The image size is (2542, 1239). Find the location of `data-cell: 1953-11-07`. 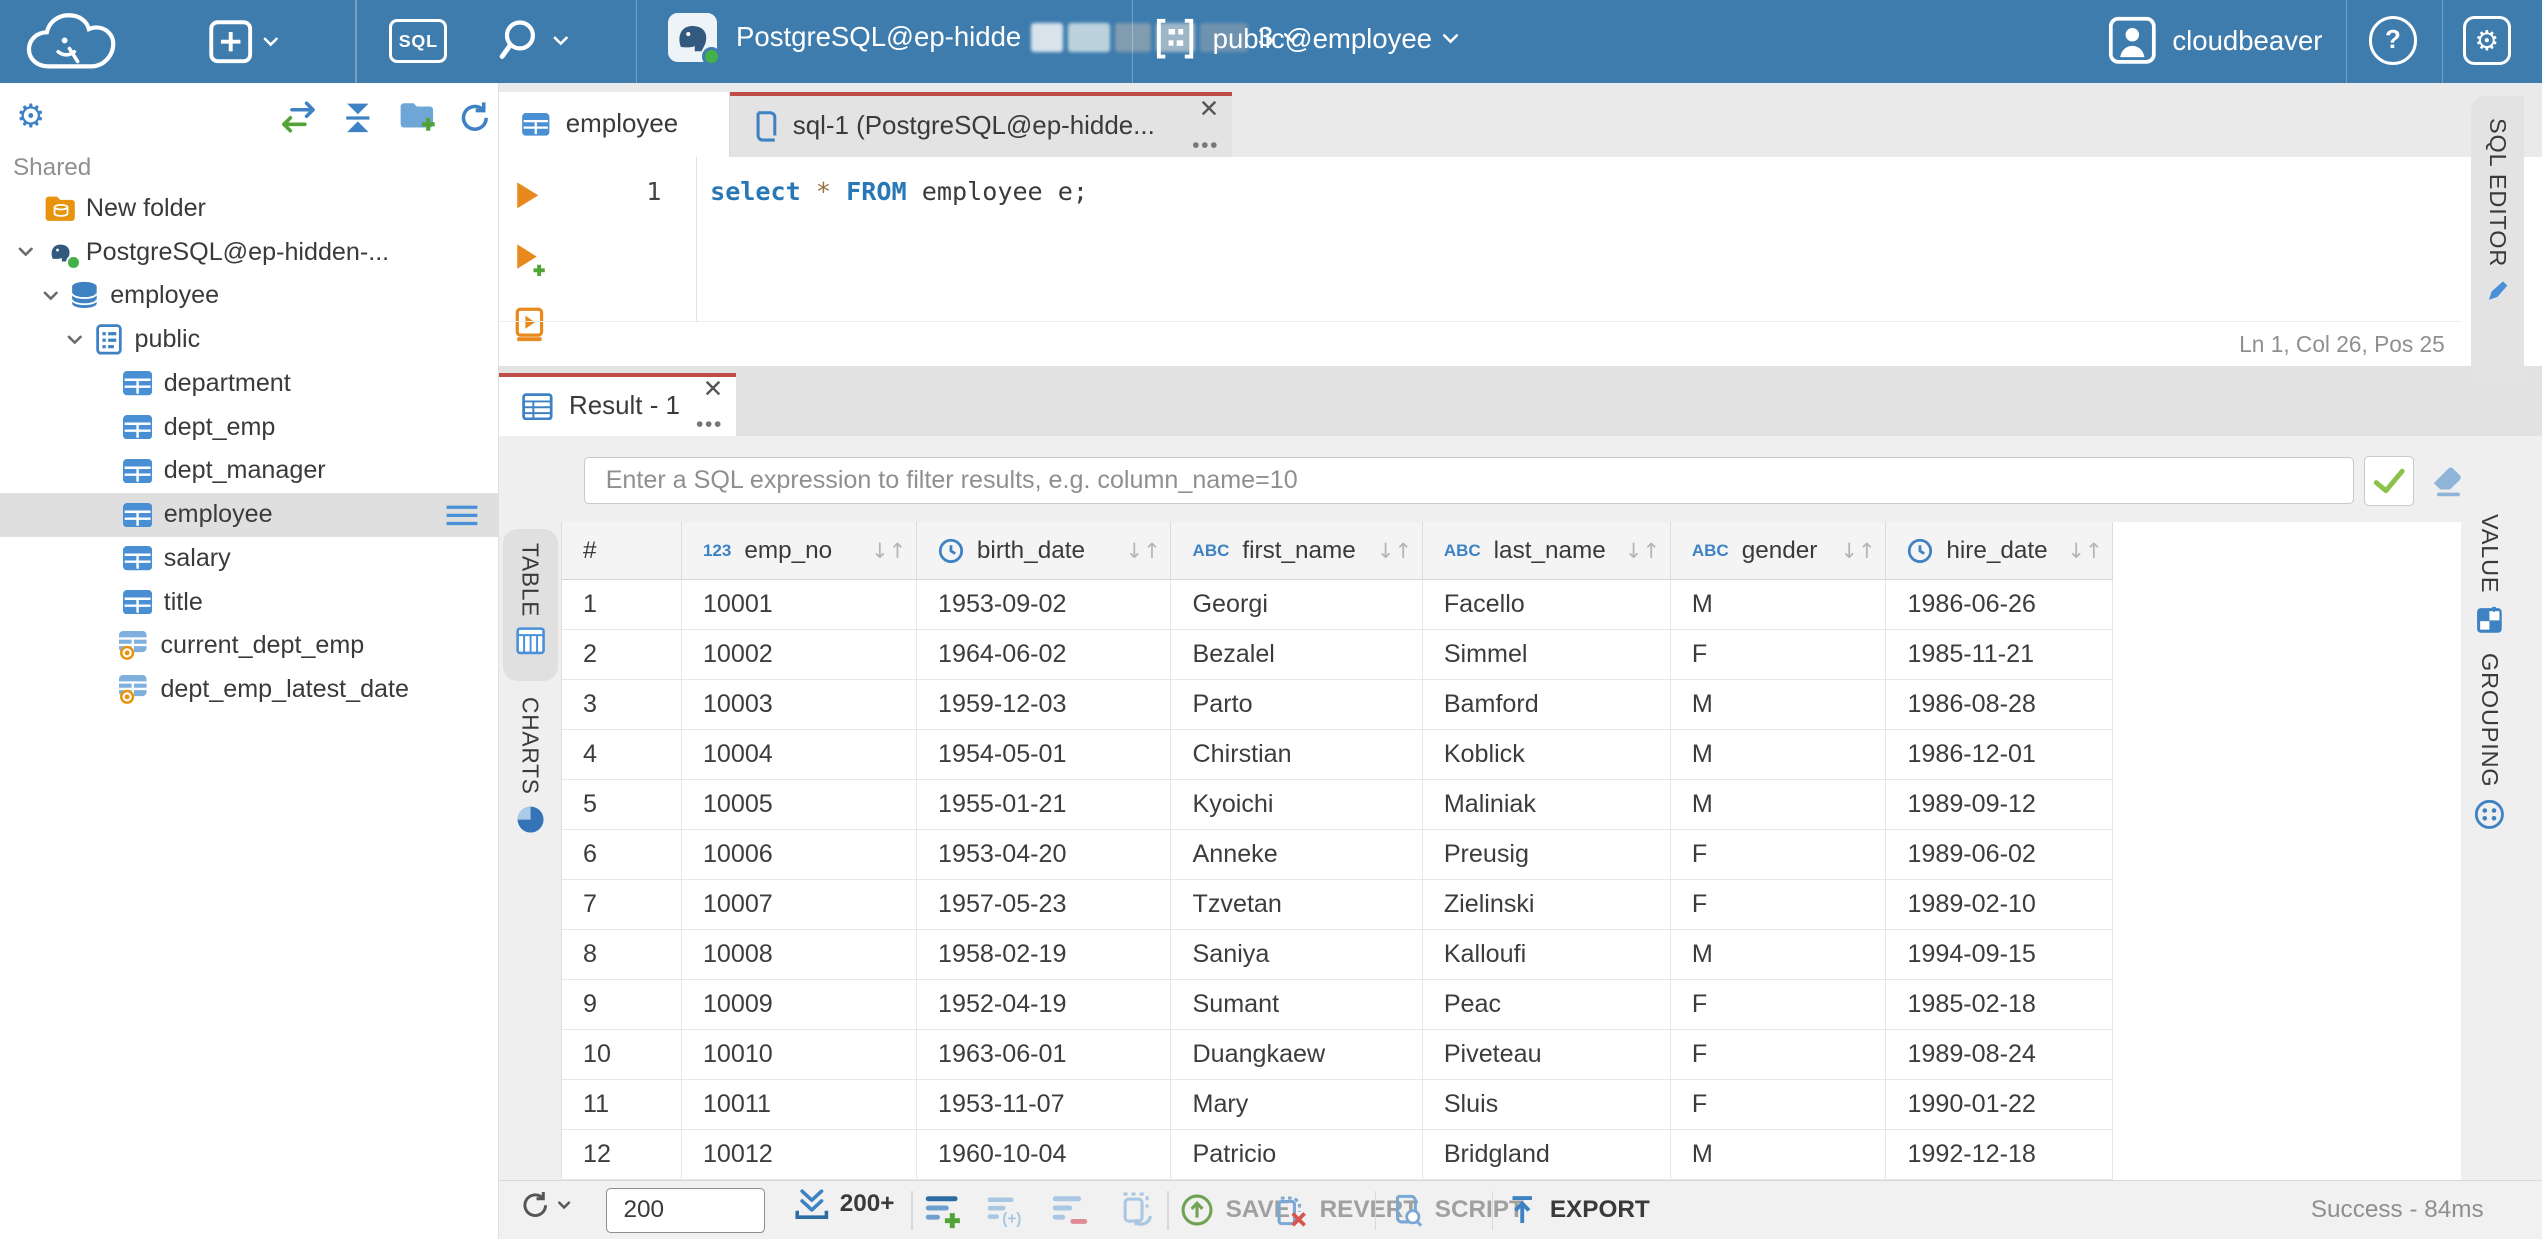

data-cell: 1953-11-07 is located at coordinates (1044, 1105).